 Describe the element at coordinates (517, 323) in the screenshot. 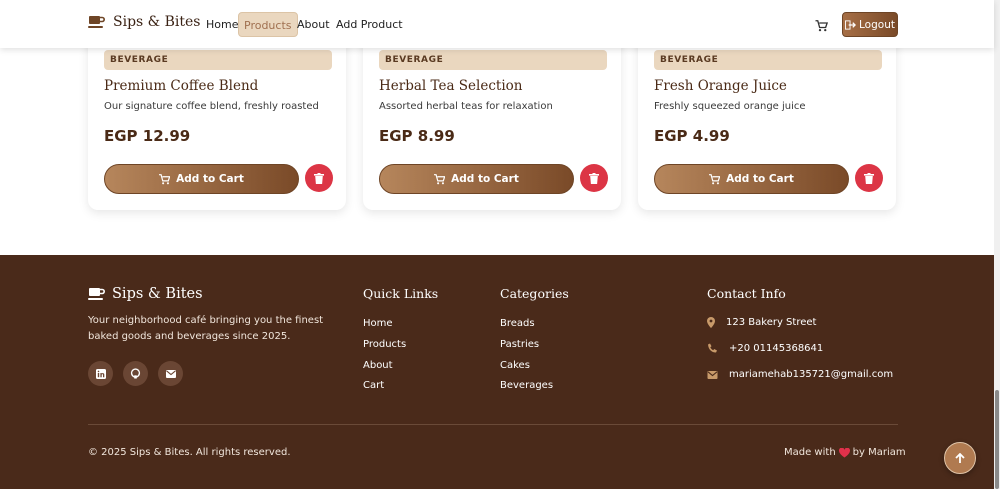

I see `footer-category-breads: Breads` at that location.